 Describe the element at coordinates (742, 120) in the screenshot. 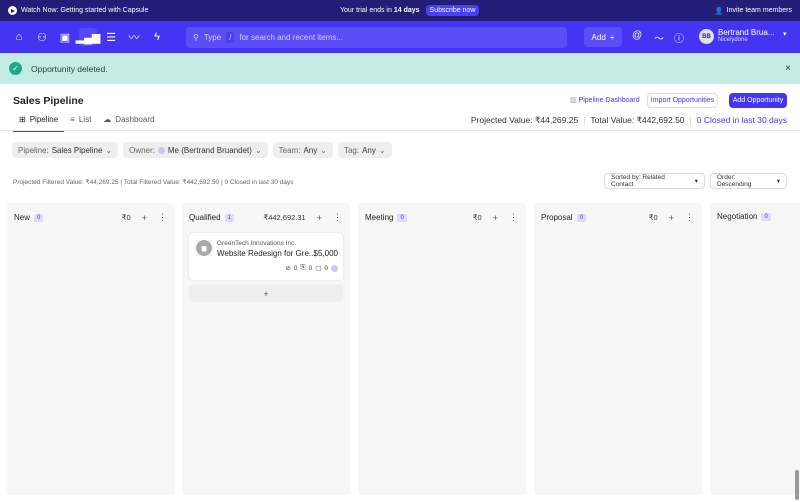

I see `closed-link: 0 Closed in last 30 days` at that location.